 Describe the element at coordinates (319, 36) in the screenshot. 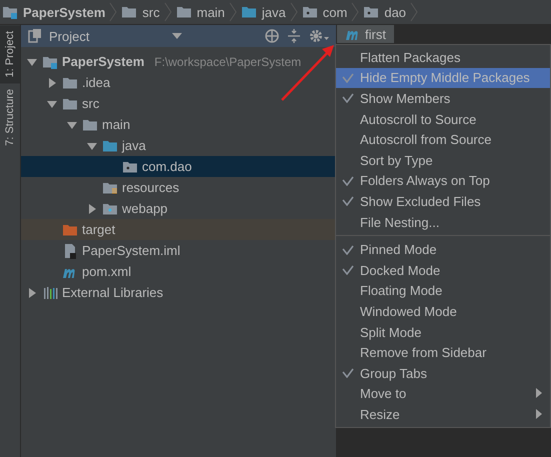

I see `settings-icon` at that location.